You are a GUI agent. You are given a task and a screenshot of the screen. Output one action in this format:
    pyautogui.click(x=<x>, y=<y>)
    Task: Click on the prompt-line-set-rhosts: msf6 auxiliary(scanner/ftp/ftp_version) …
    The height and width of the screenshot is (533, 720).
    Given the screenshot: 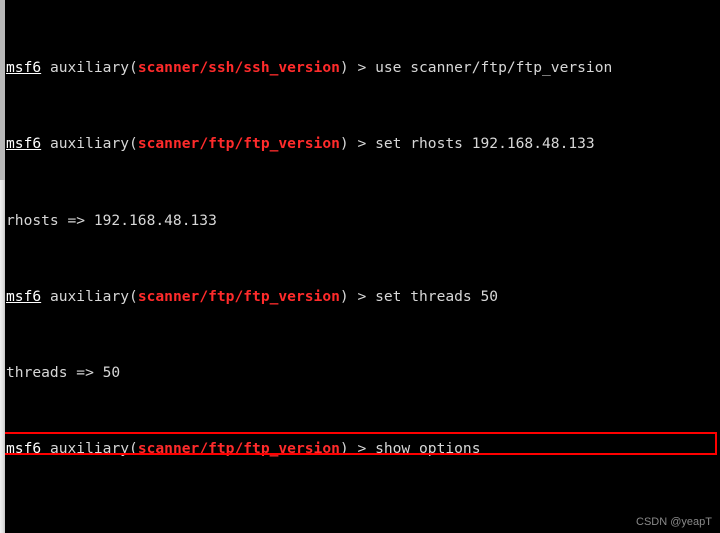 What is the action you would take?
    pyautogui.click(x=363, y=143)
    